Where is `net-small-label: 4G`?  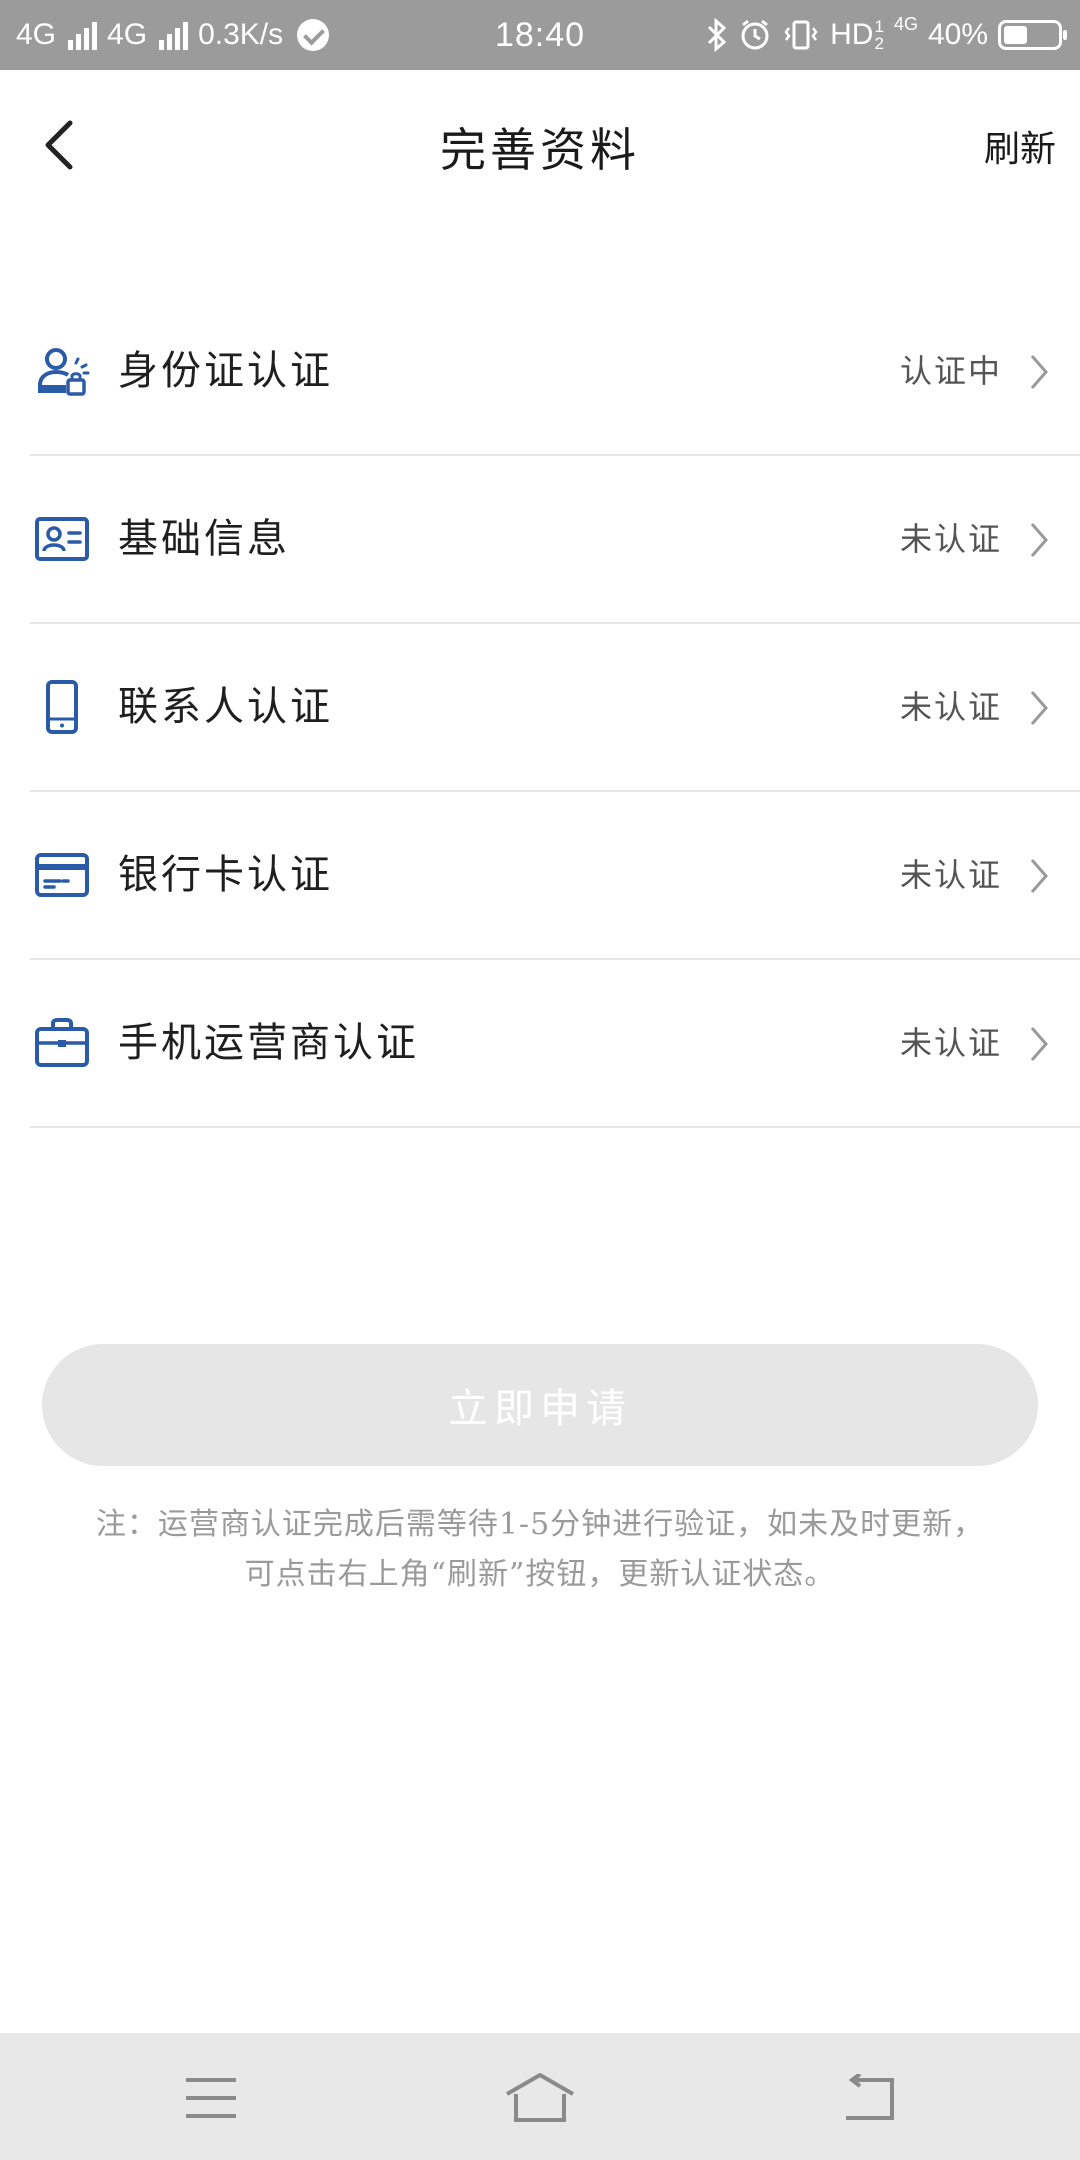
net-small-label: 4G is located at coordinates (905, 24).